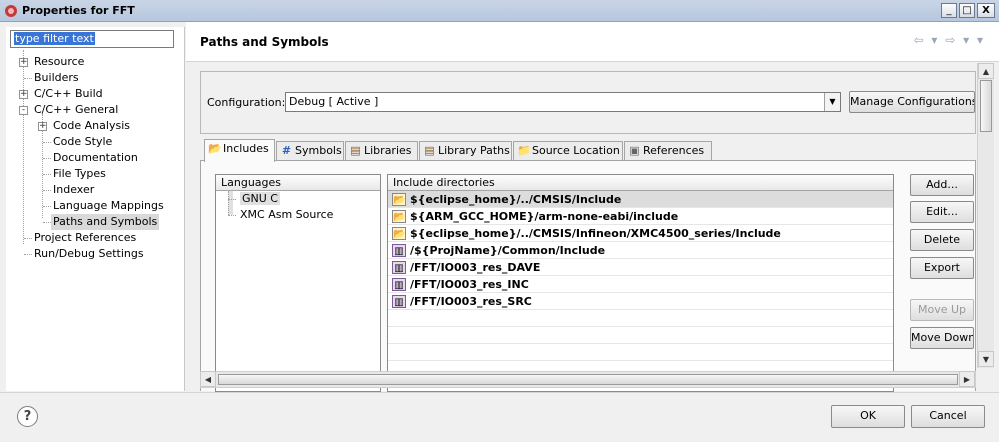 Image resolution: width=999 pixels, height=442 pixels. Describe the element at coordinates (832, 102) in the screenshot. I see `chevron-down-icon: ▼` at that location.